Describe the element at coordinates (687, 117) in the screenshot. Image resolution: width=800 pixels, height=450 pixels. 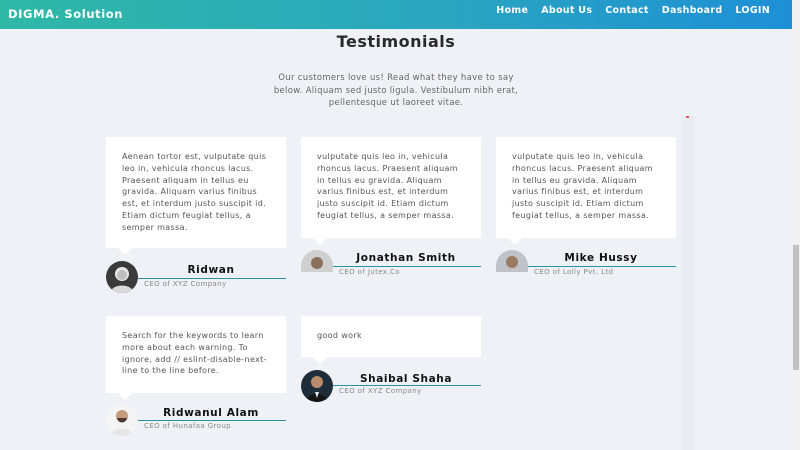
I see `scroll-indicator` at that location.